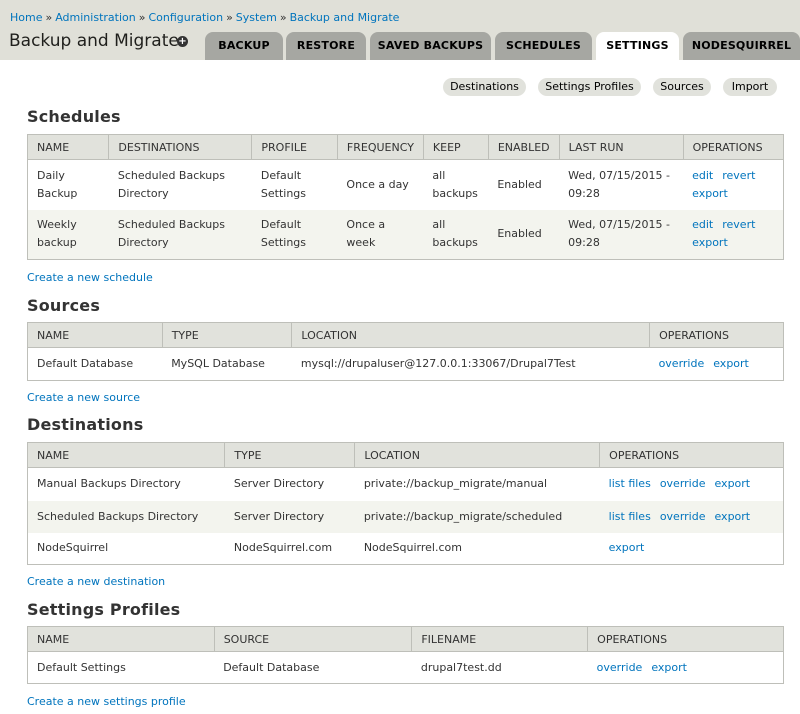 Image resolution: width=800 pixels, height=714 pixels. What do you see at coordinates (244, 46) in the screenshot?
I see `tab-backup: BACKUP` at bounding box center [244, 46].